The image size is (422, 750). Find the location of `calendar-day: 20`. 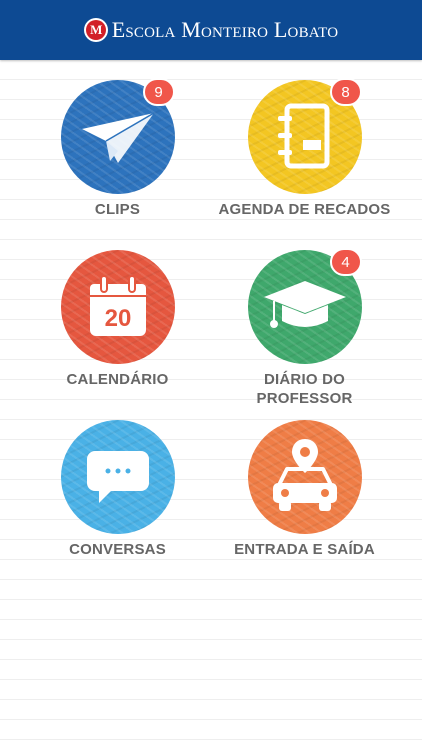

calendar-day: 20 is located at coordinates (117, 318).